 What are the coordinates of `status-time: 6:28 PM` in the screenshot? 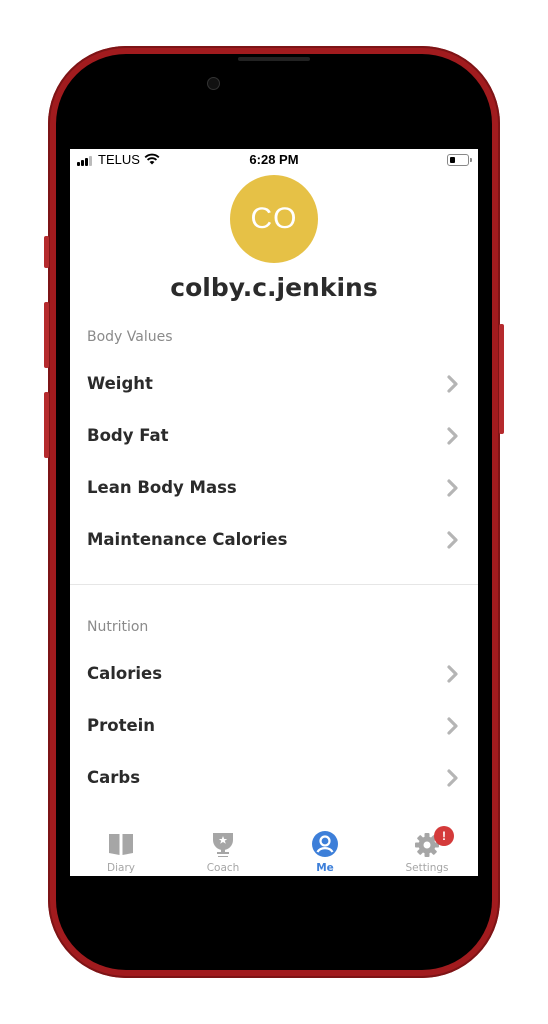 It's located at (274, 159).